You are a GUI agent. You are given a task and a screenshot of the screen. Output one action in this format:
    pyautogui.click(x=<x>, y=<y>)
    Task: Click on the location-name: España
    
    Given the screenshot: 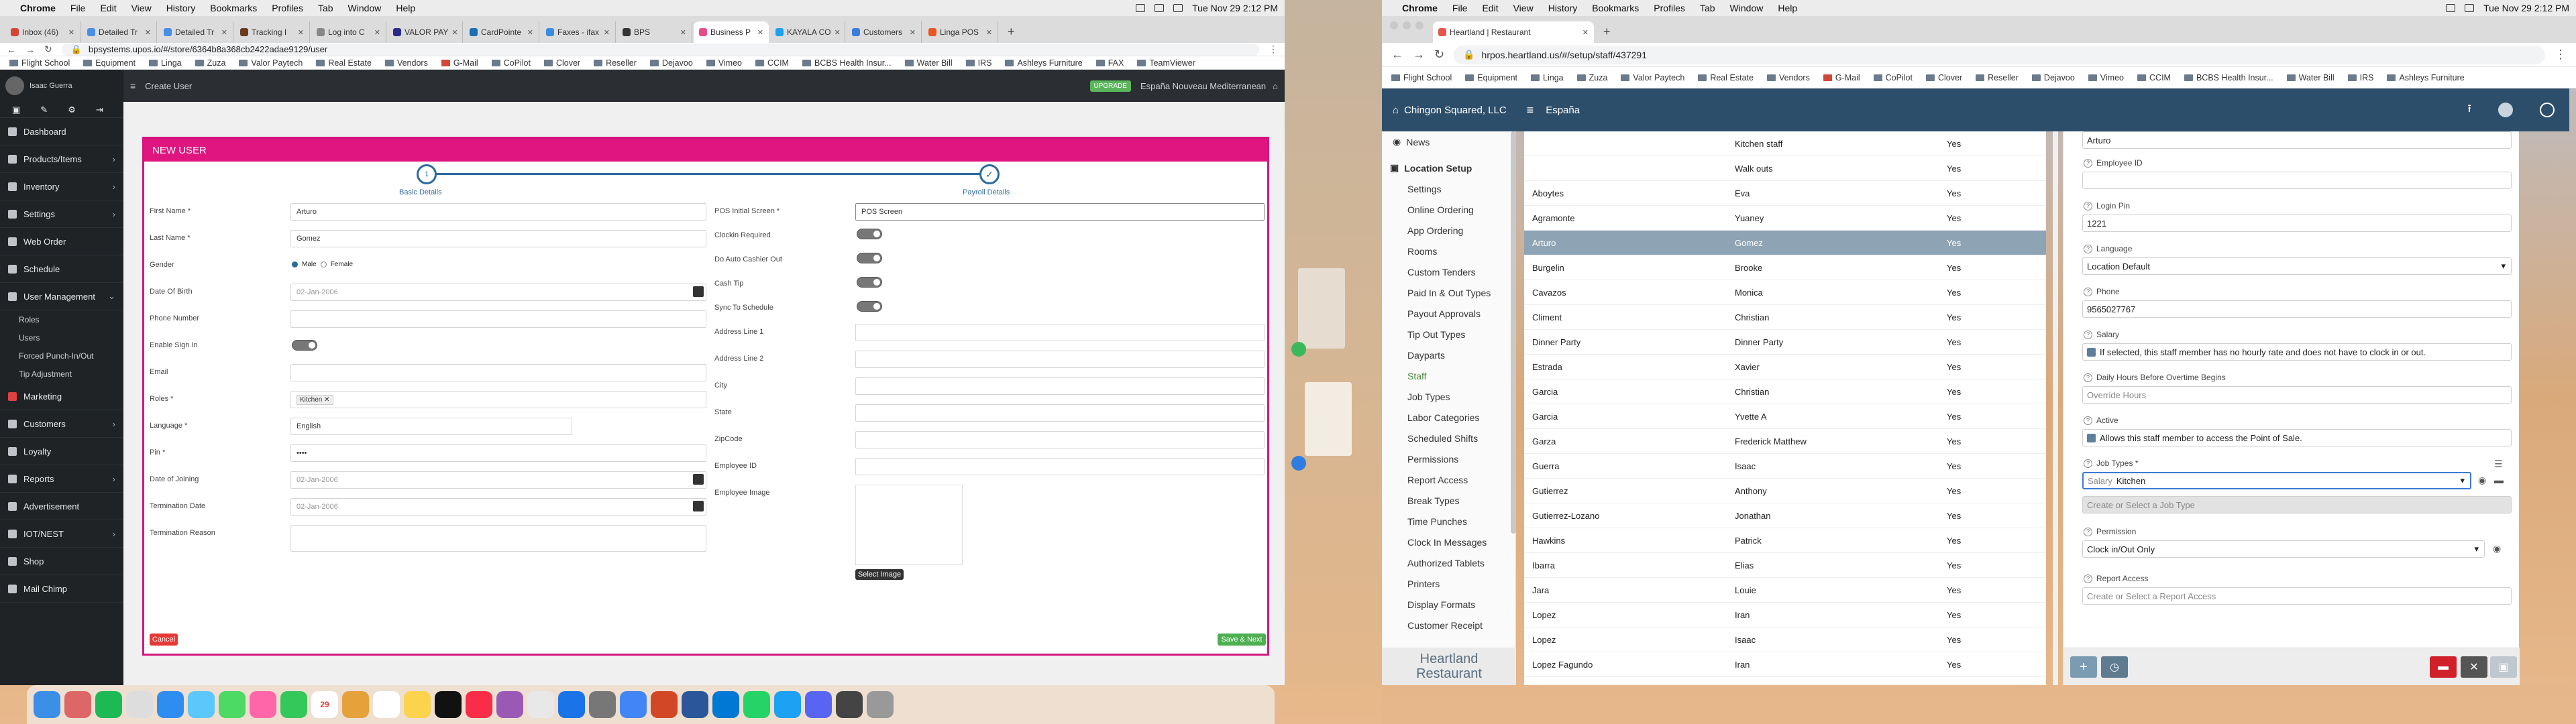 What is the action you would take?
    pyautogui.click(x=1563, y=110)
    